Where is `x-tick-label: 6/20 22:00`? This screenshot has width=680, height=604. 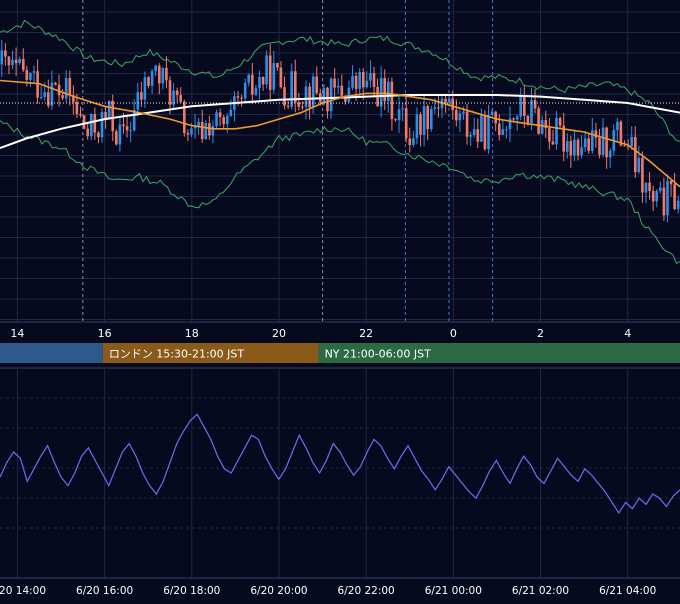 x-tick-label: 6/20 22:00 is located at coordinates (366, 591).